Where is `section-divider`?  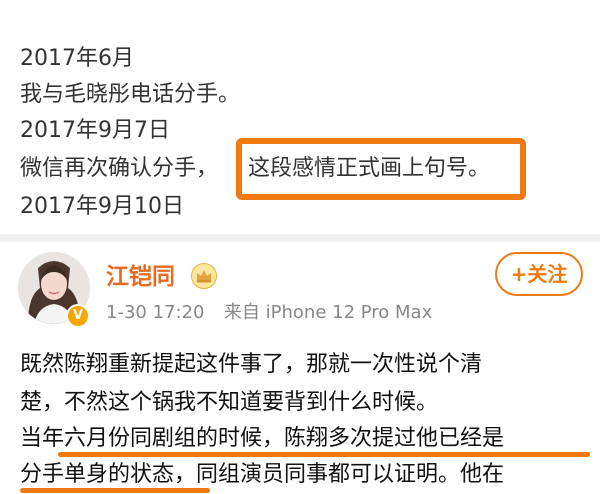 section-divider is located at coordinates (300, 238).